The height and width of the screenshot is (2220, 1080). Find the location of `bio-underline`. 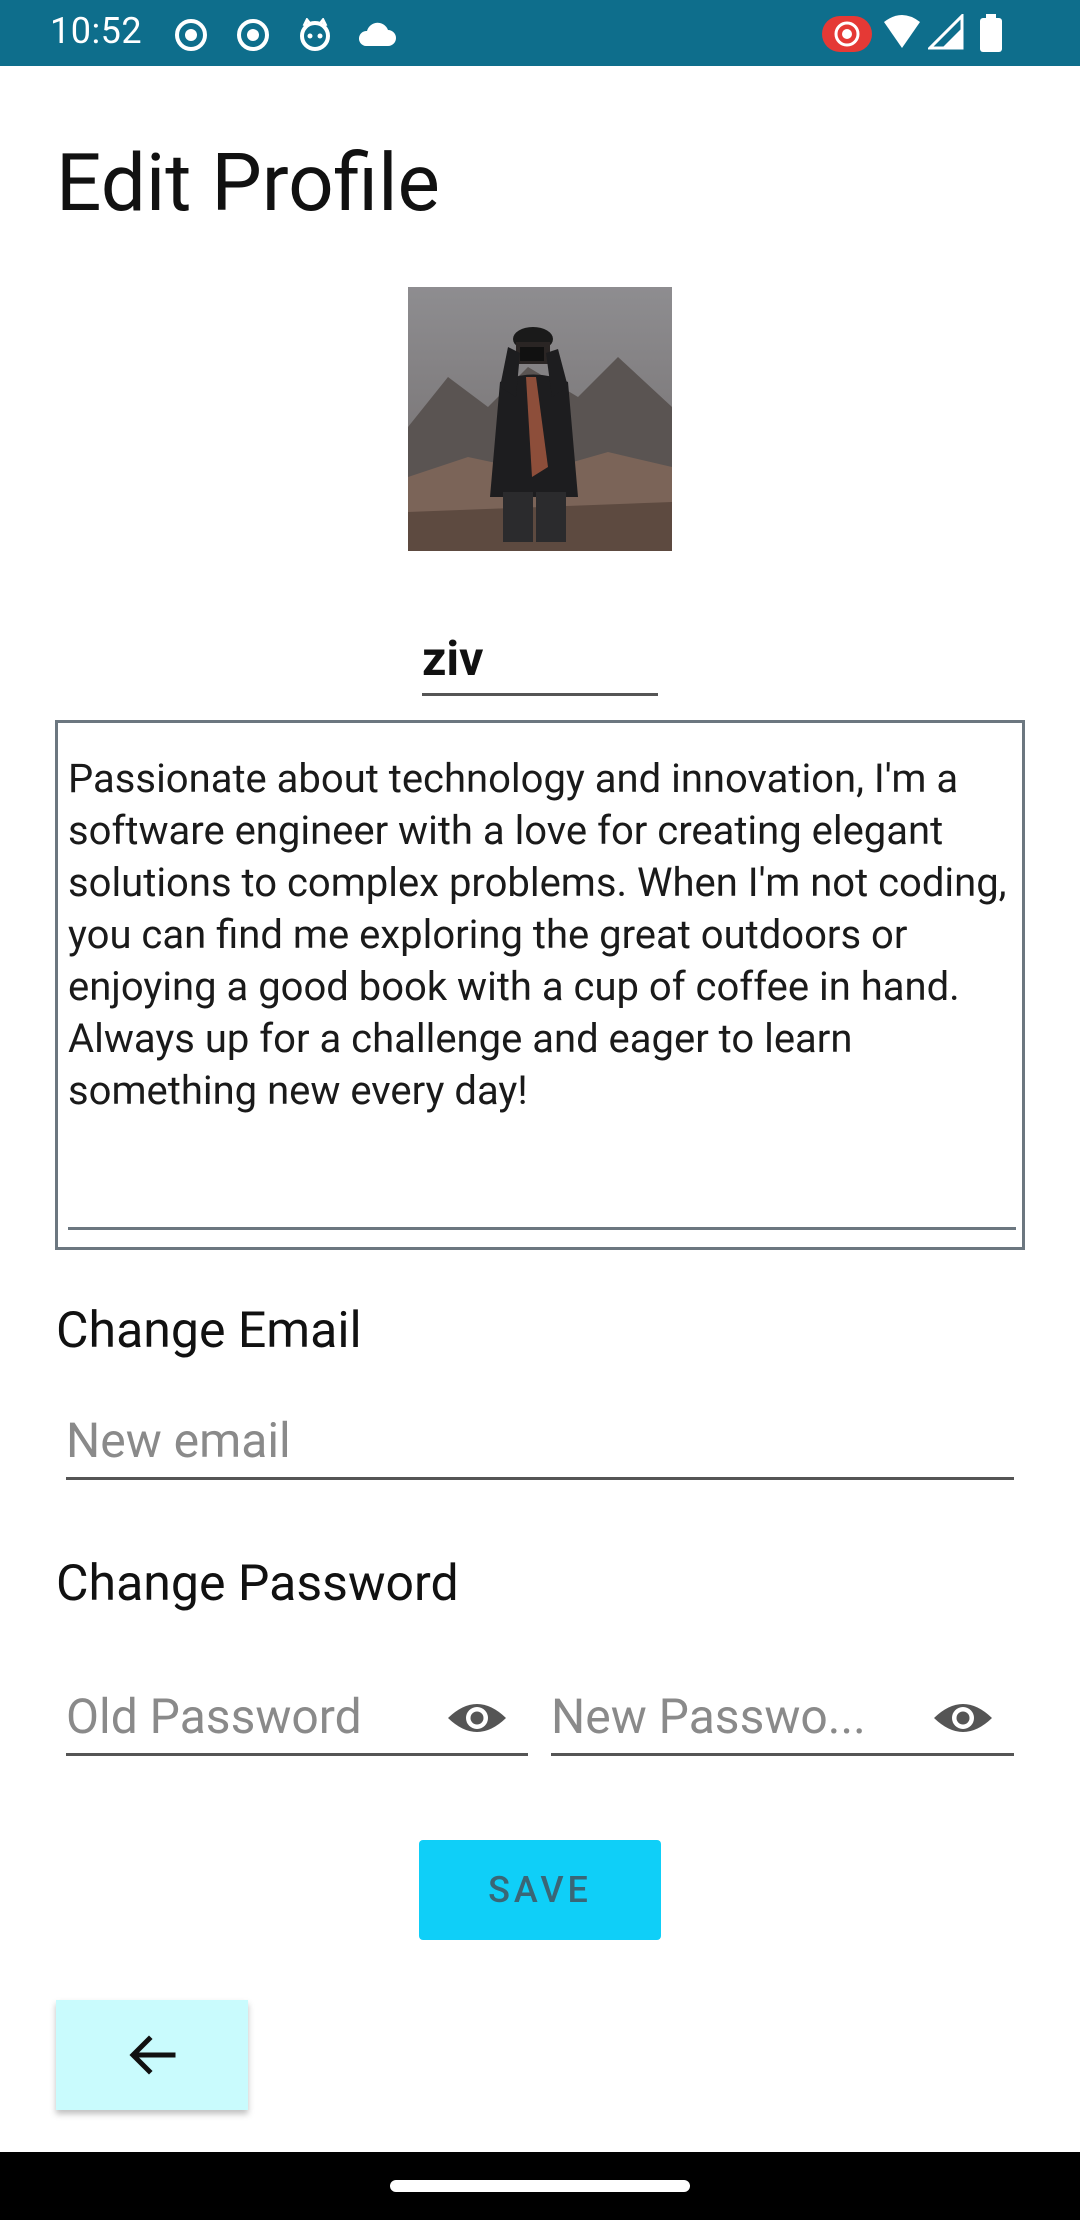

bio-underline is located at coordinates (542, 1228).